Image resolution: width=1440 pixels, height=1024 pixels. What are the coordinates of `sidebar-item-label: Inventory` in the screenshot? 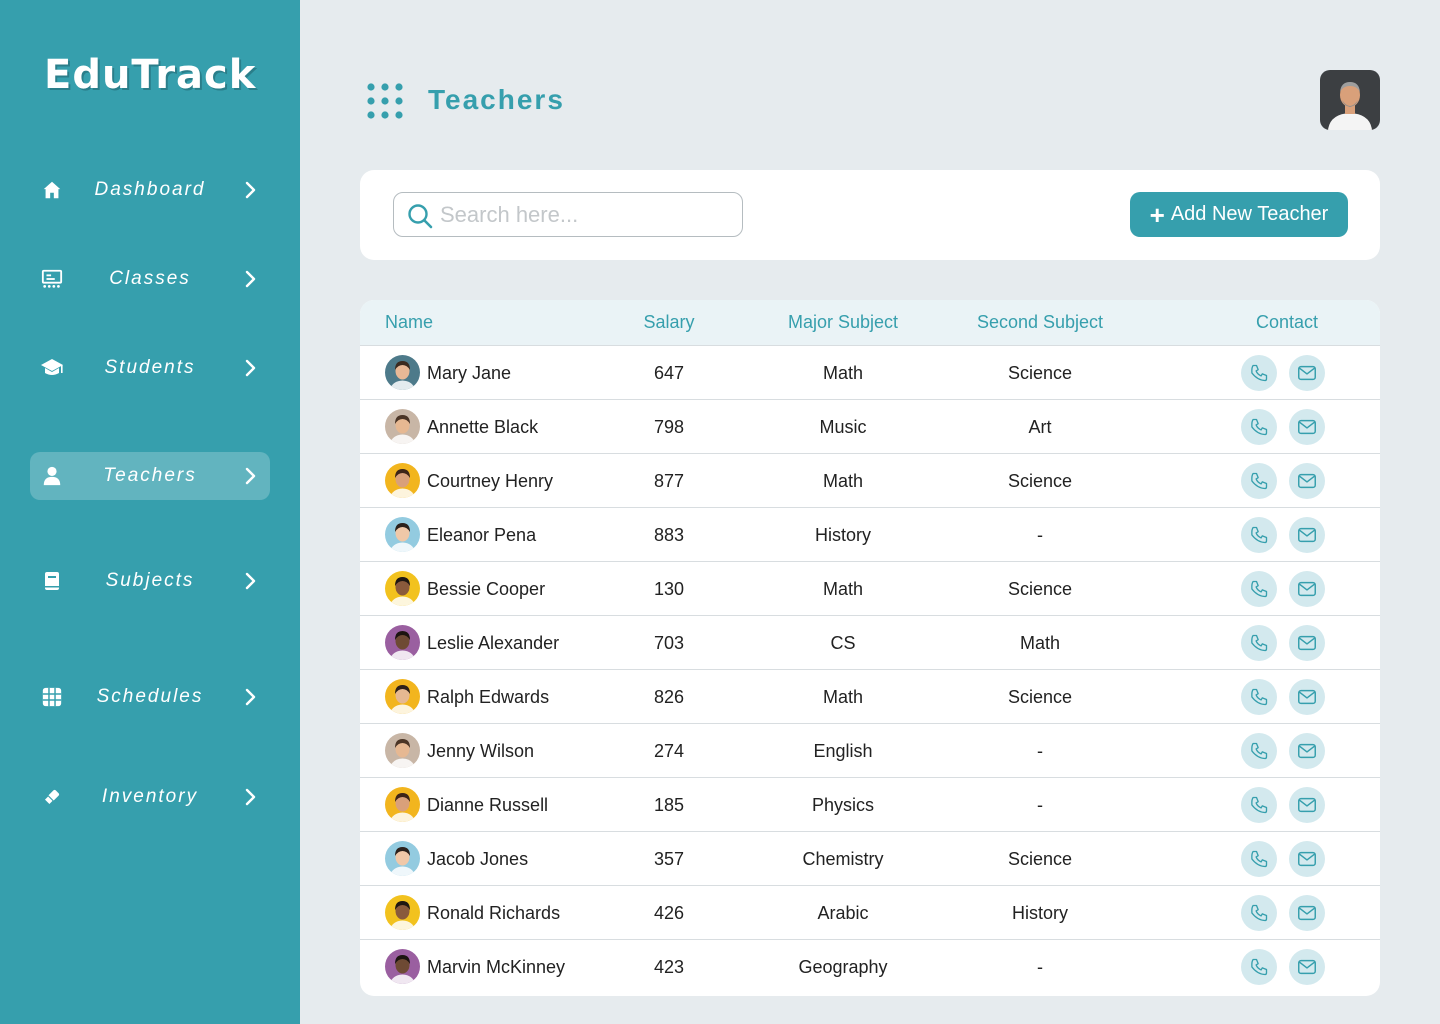 It's located at (150, 796).